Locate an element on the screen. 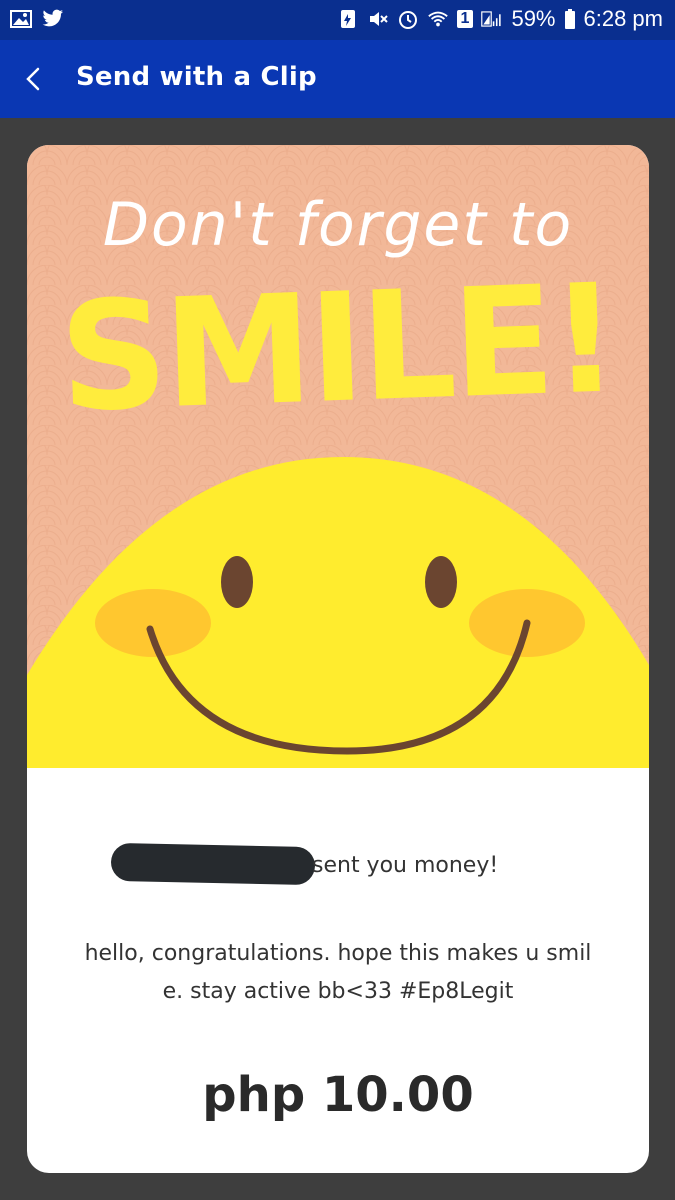  back-button is located at coordinates (34, 79).